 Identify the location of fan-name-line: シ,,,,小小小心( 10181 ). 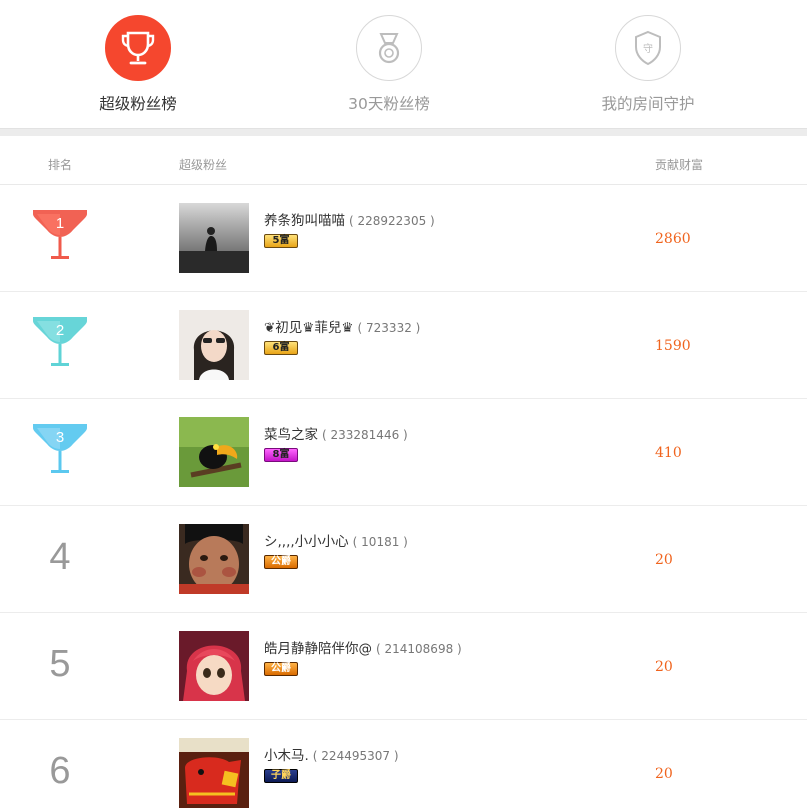
(336, 540).